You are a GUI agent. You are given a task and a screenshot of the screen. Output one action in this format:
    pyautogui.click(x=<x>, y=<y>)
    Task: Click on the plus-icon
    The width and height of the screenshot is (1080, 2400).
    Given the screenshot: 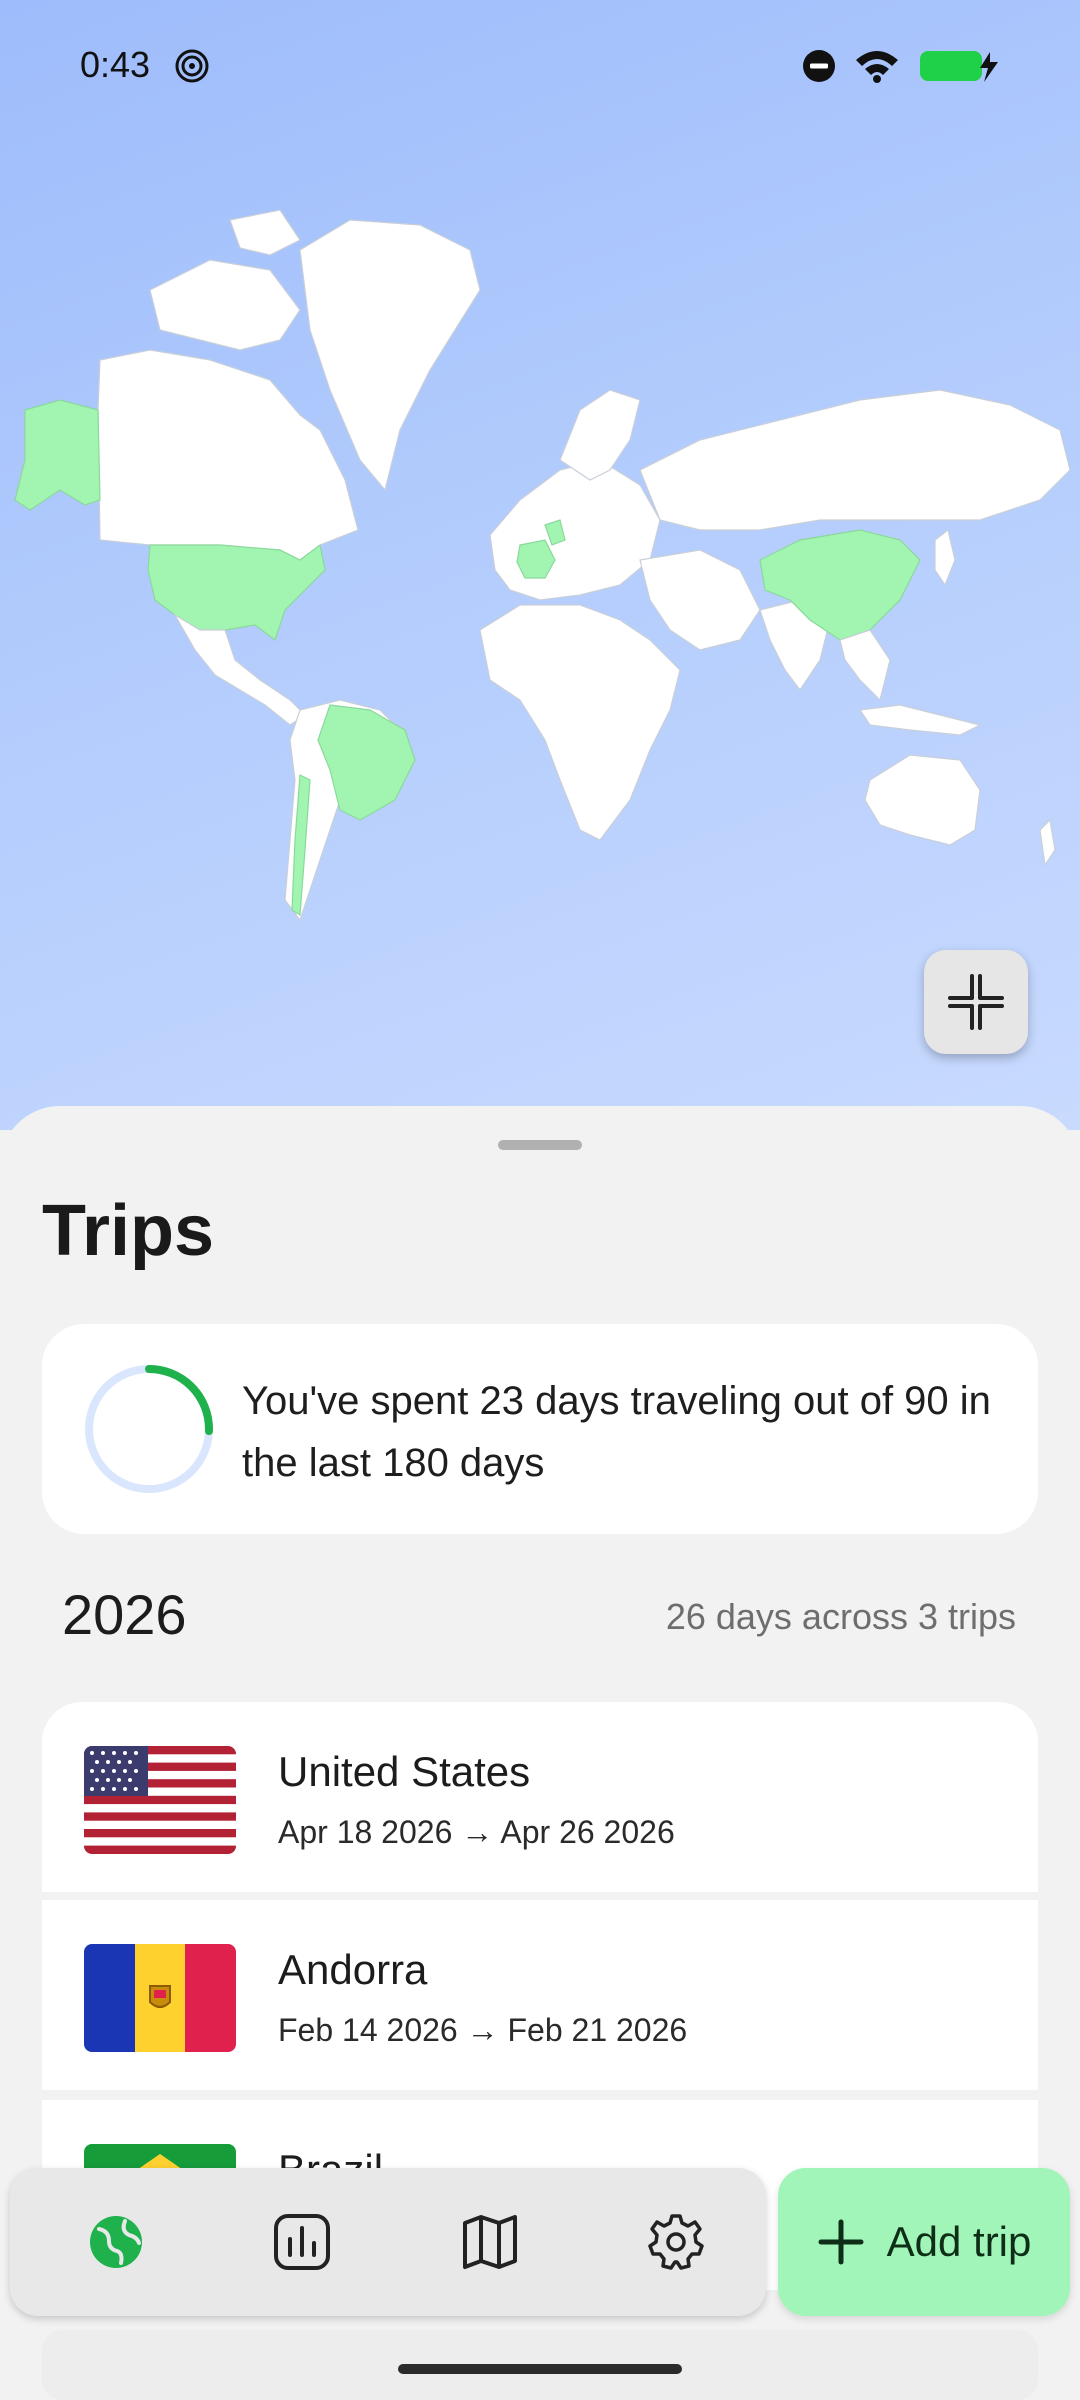 What is the action you would take?
    pyautogui.click(x=841, y=2242)
    